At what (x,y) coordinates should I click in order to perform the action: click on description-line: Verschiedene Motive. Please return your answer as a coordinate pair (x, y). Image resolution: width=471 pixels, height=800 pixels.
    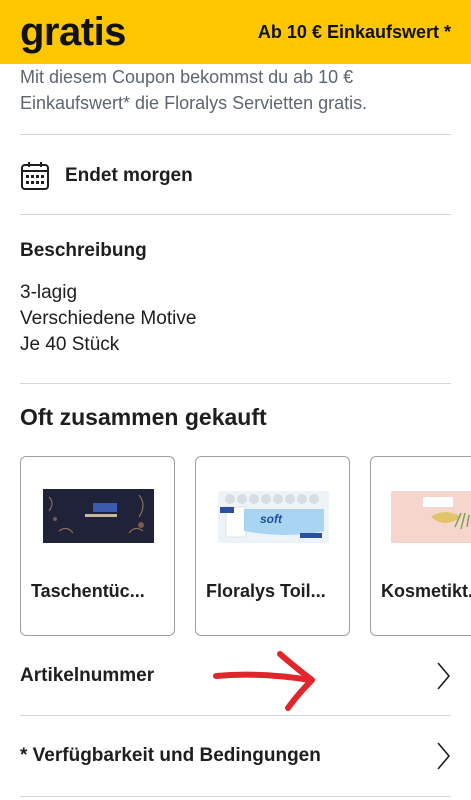
    Looking at the image, I should click on (108, 318).